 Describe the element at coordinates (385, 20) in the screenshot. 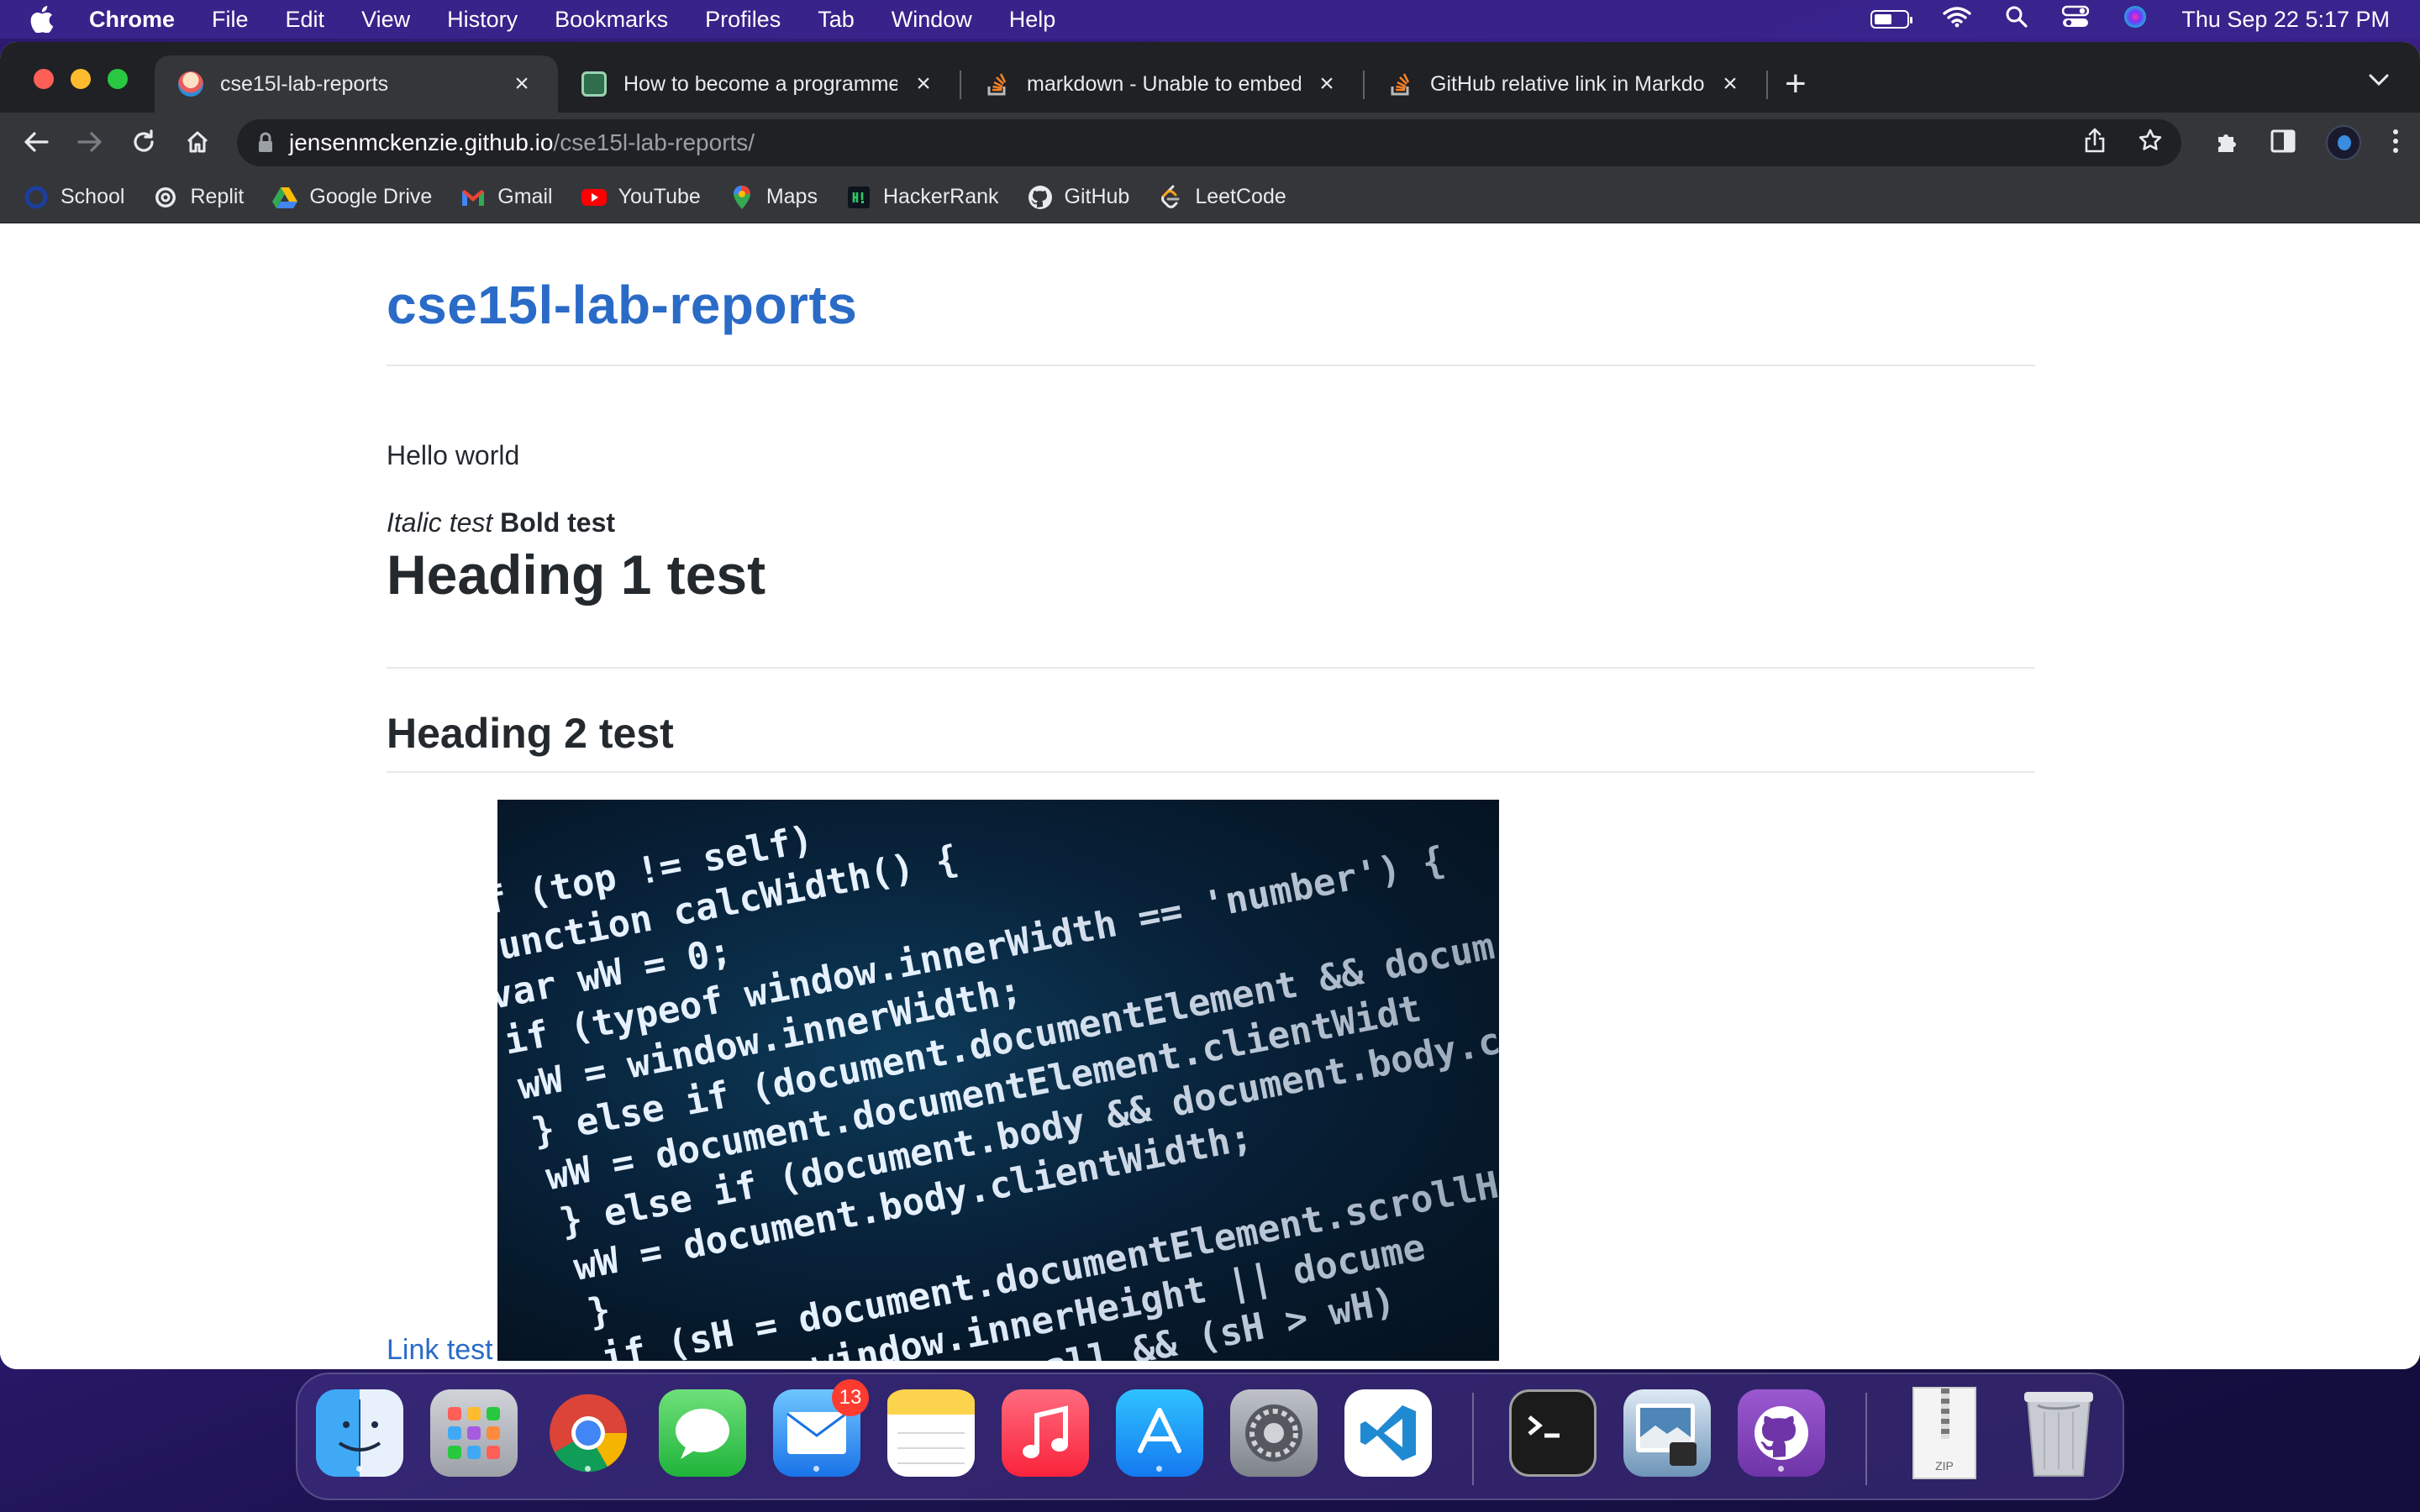

I see `menu-view: View` at that location.